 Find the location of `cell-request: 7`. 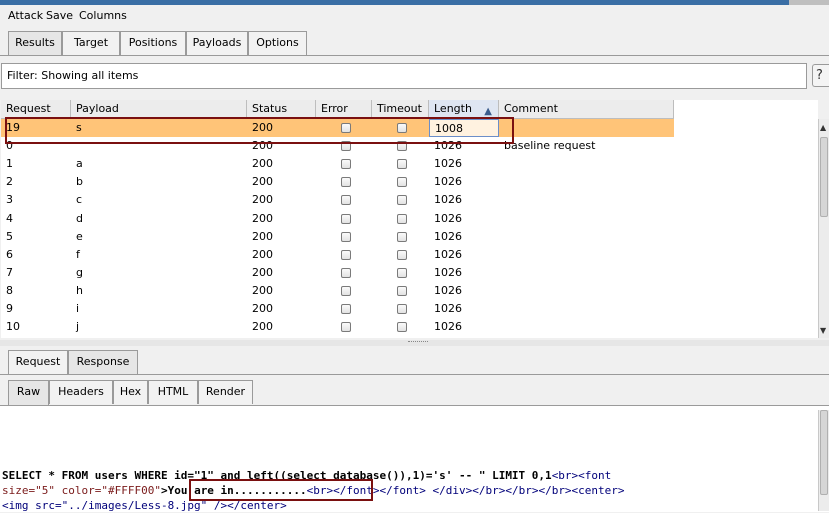

cell-request: 7 is located at coordinates (9, 272).